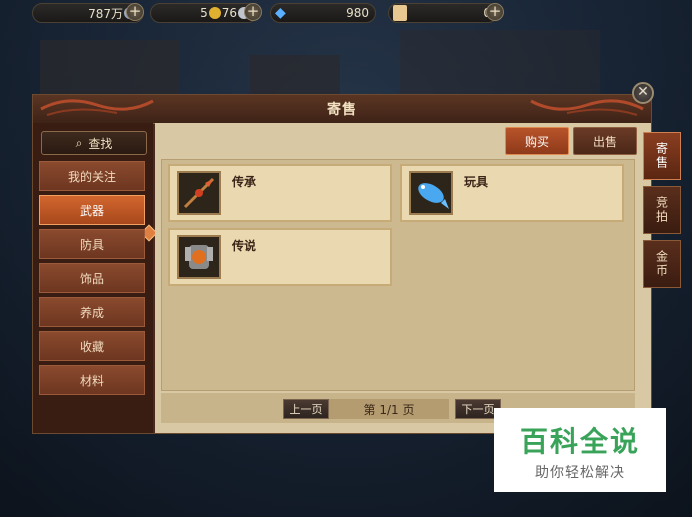  I want to click on close-button: ✕, so click(643, 93).